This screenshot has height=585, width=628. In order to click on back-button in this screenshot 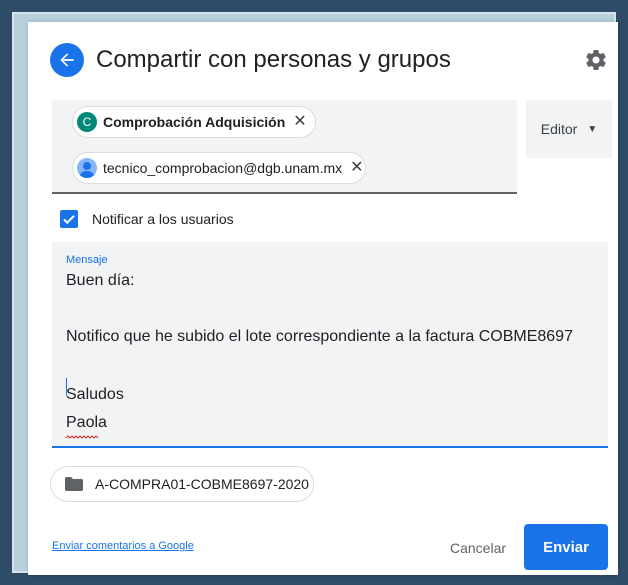, I will do `click(67, 60)`.